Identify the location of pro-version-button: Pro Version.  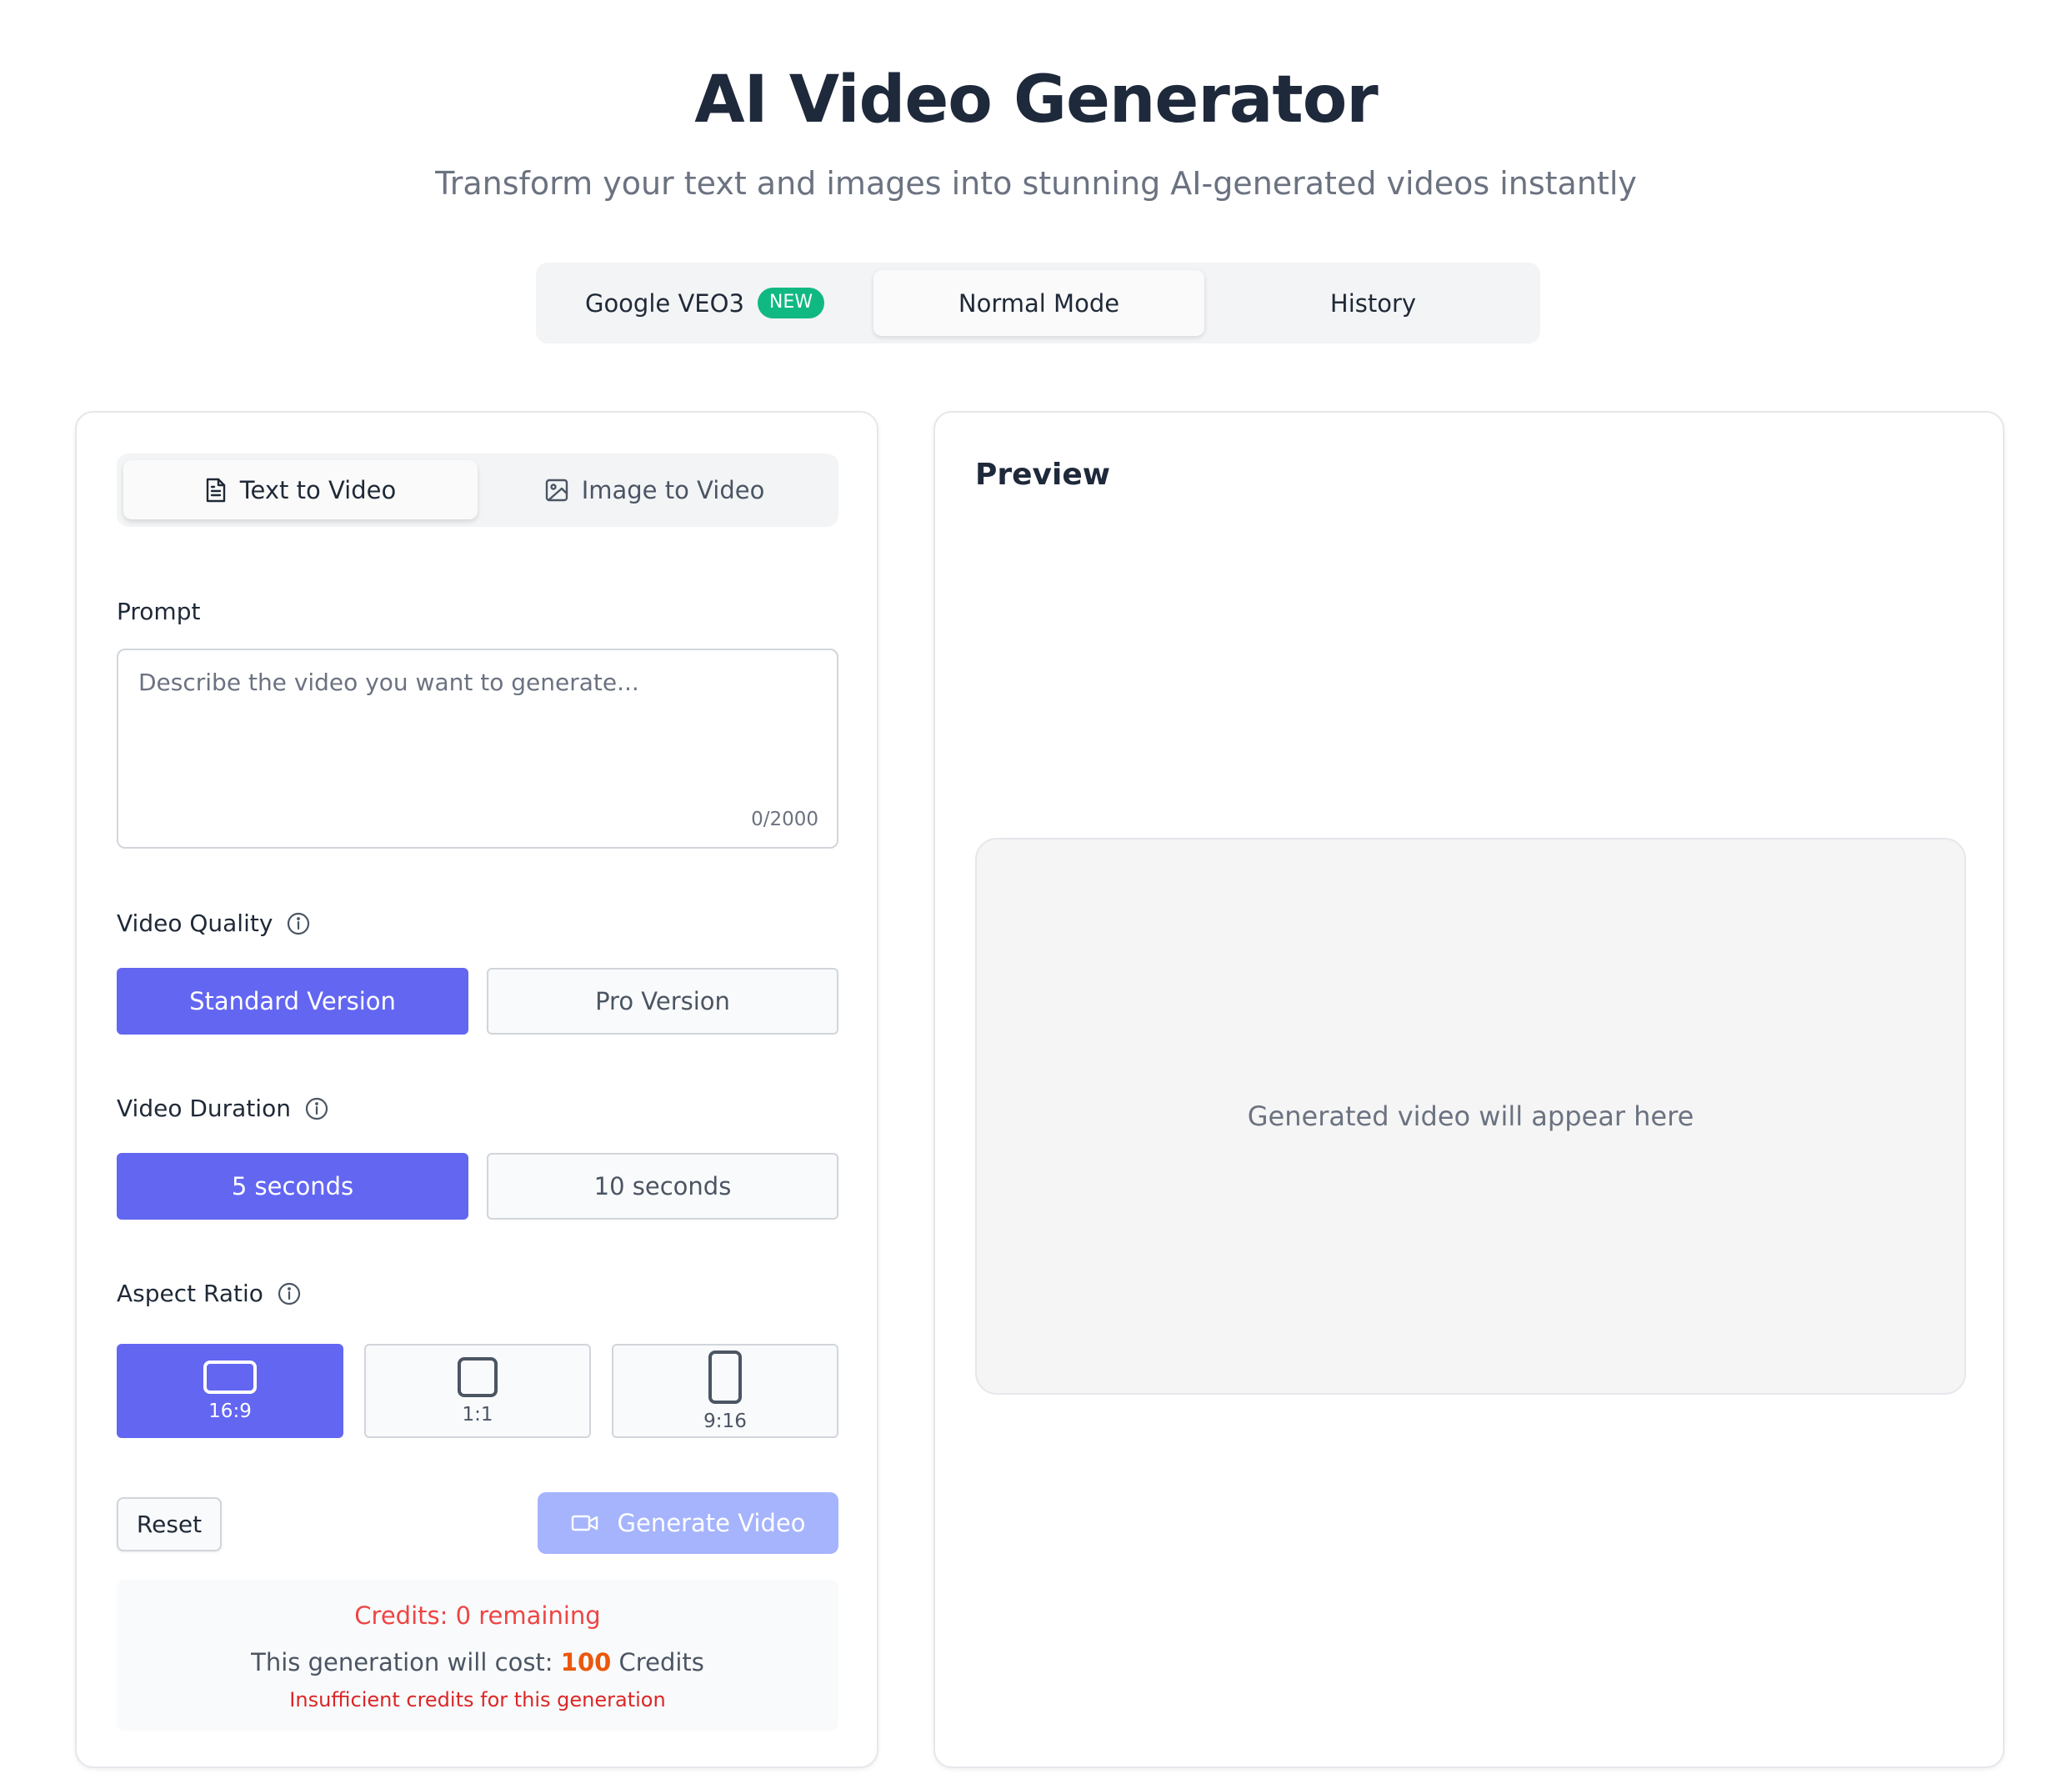
(662, 1001).